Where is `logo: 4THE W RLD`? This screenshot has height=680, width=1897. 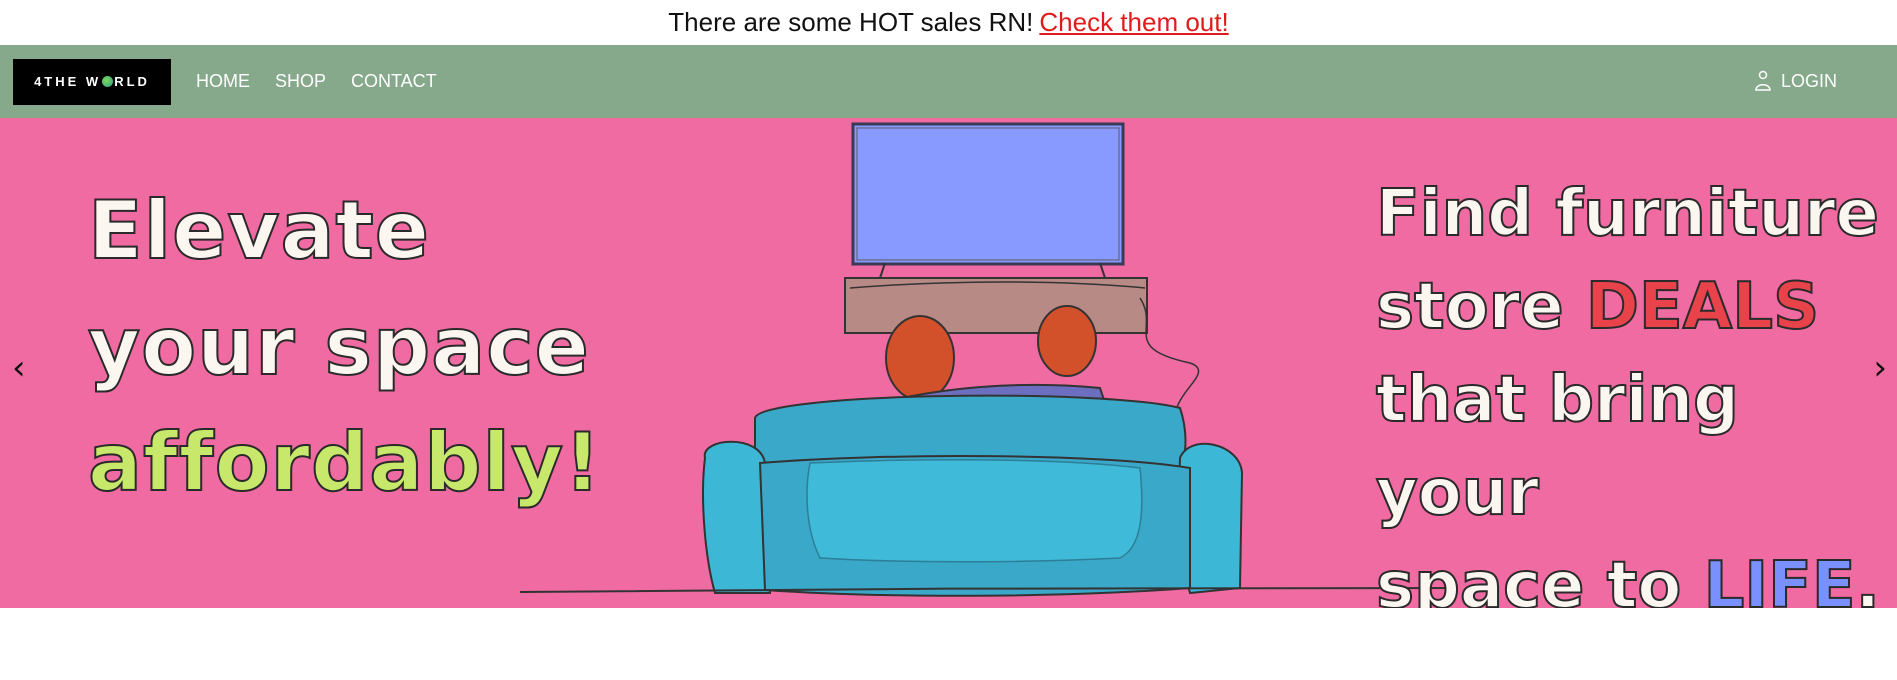
logo: 4THE W RLD is located at coordinates (92, 81).